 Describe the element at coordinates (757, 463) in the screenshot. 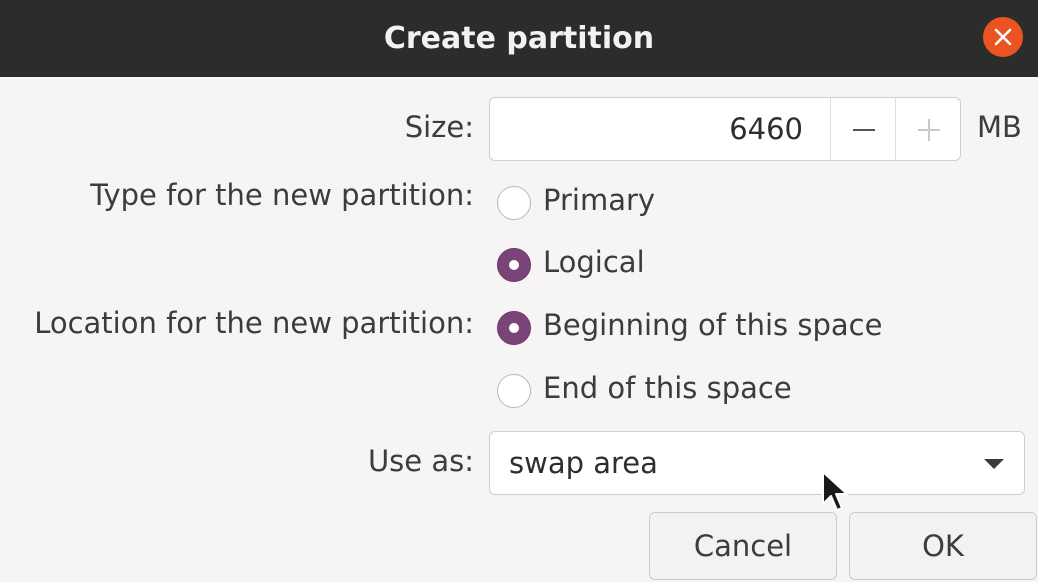

I see `use-as-dropdown: swap area` at that location.